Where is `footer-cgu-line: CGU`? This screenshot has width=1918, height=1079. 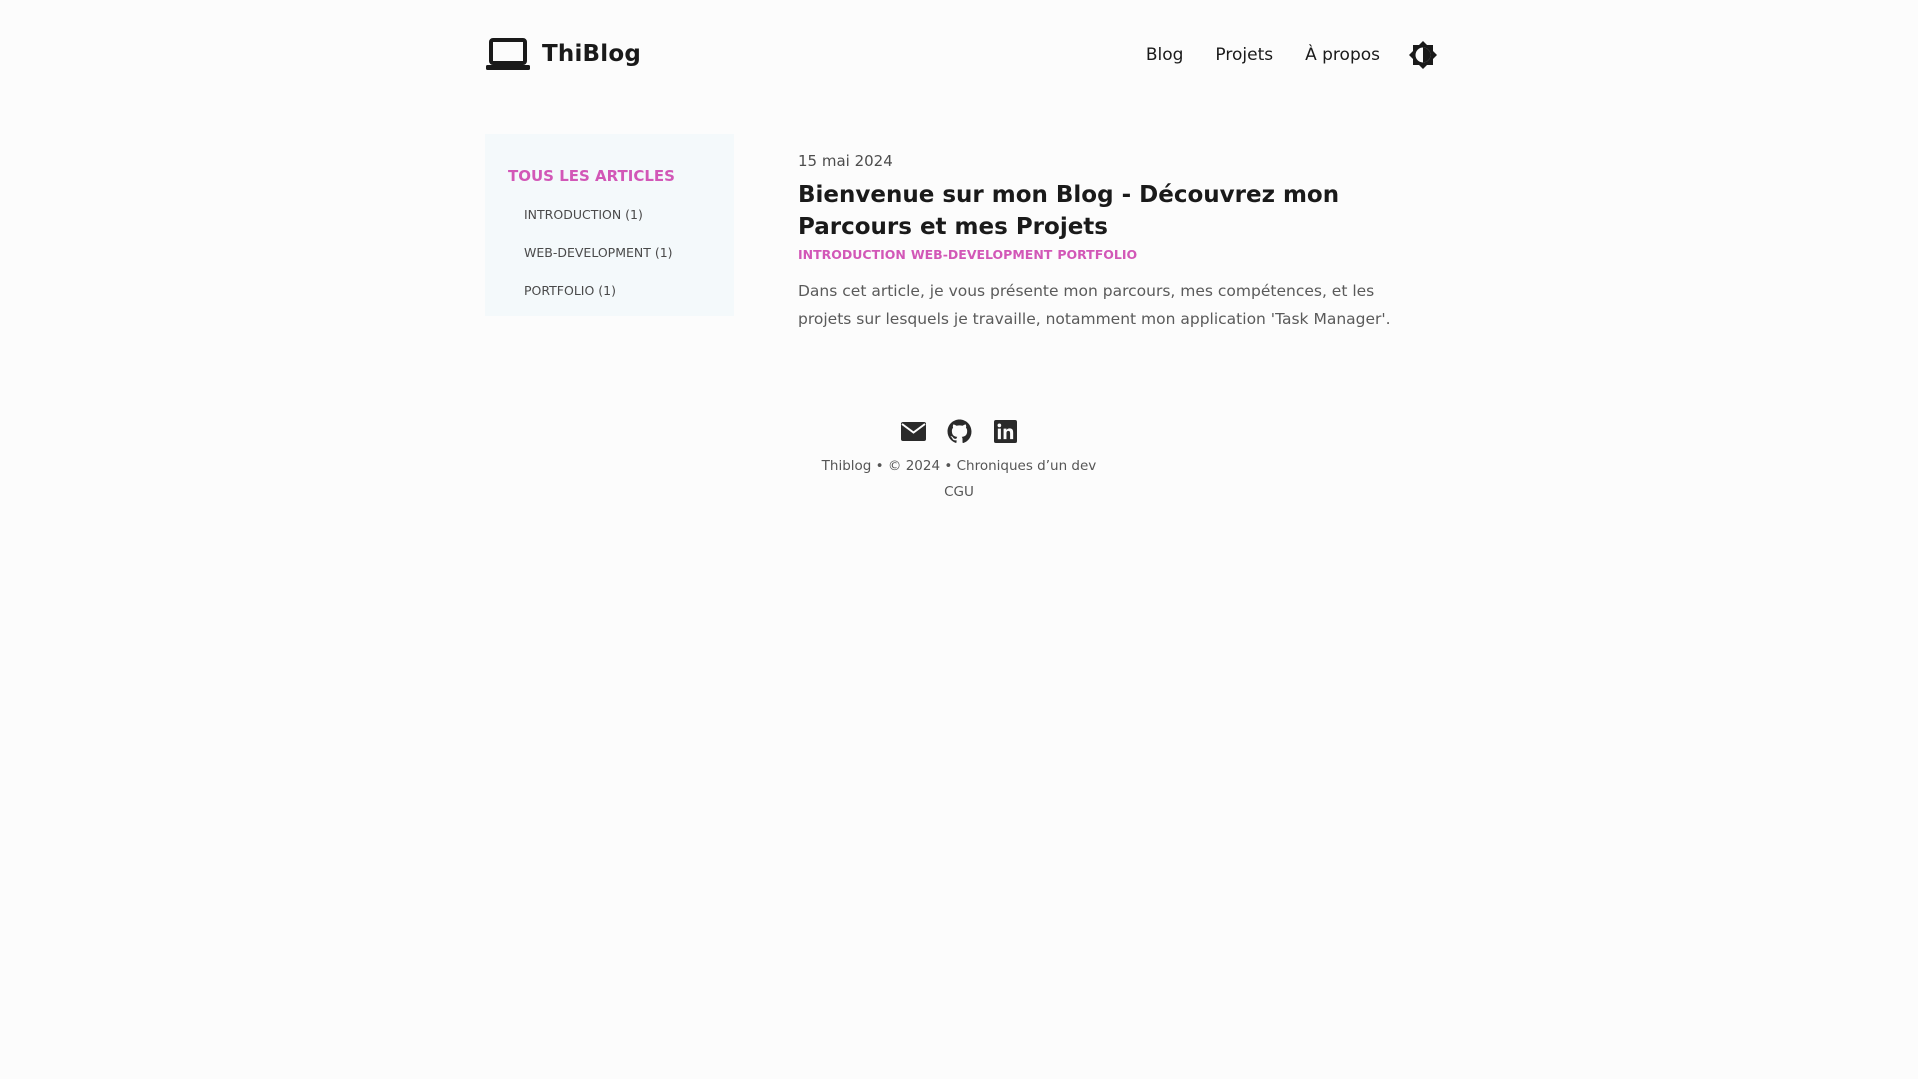
footer-cgu-line: CGU is located at coordinates (959, 492).